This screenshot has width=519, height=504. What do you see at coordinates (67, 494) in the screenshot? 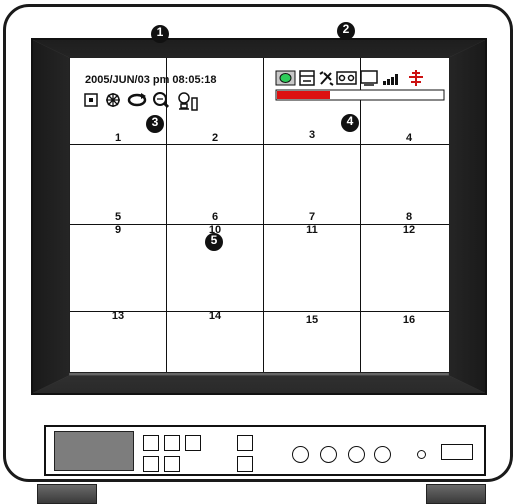
I see `left-foot` at bounding box center [67, 494].